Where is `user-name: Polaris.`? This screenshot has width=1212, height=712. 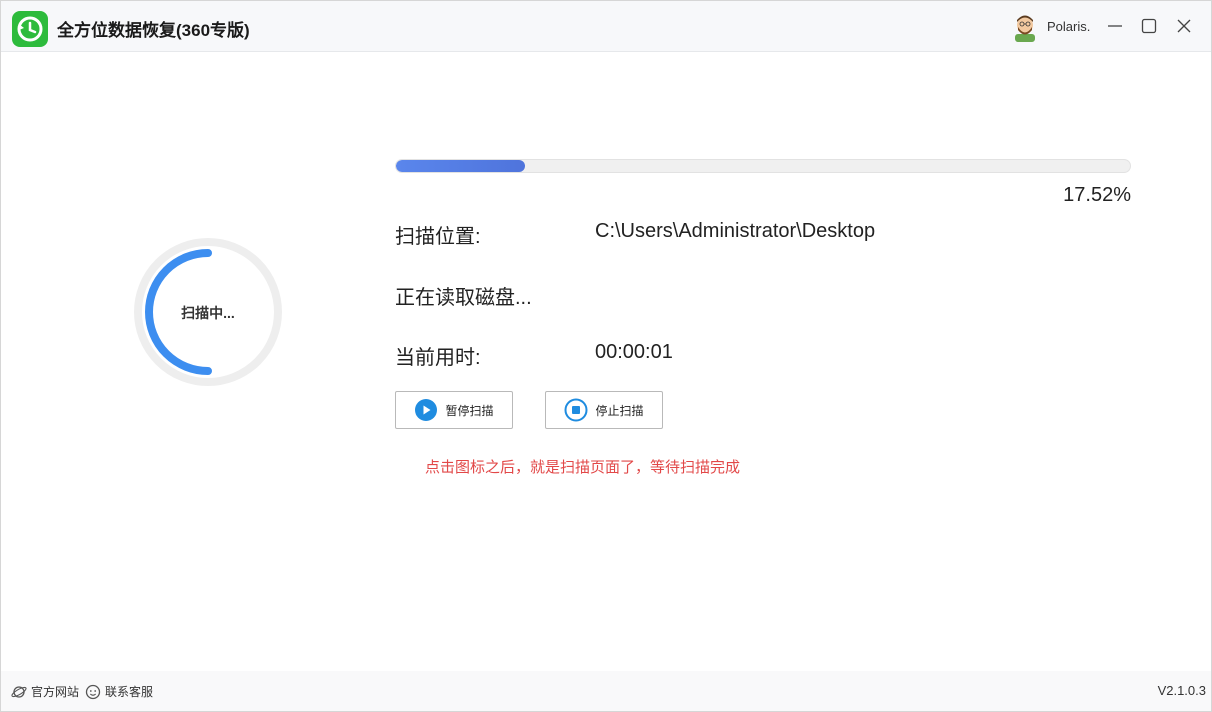
user-name: Polaris. is located at coordinates (1068, 26).